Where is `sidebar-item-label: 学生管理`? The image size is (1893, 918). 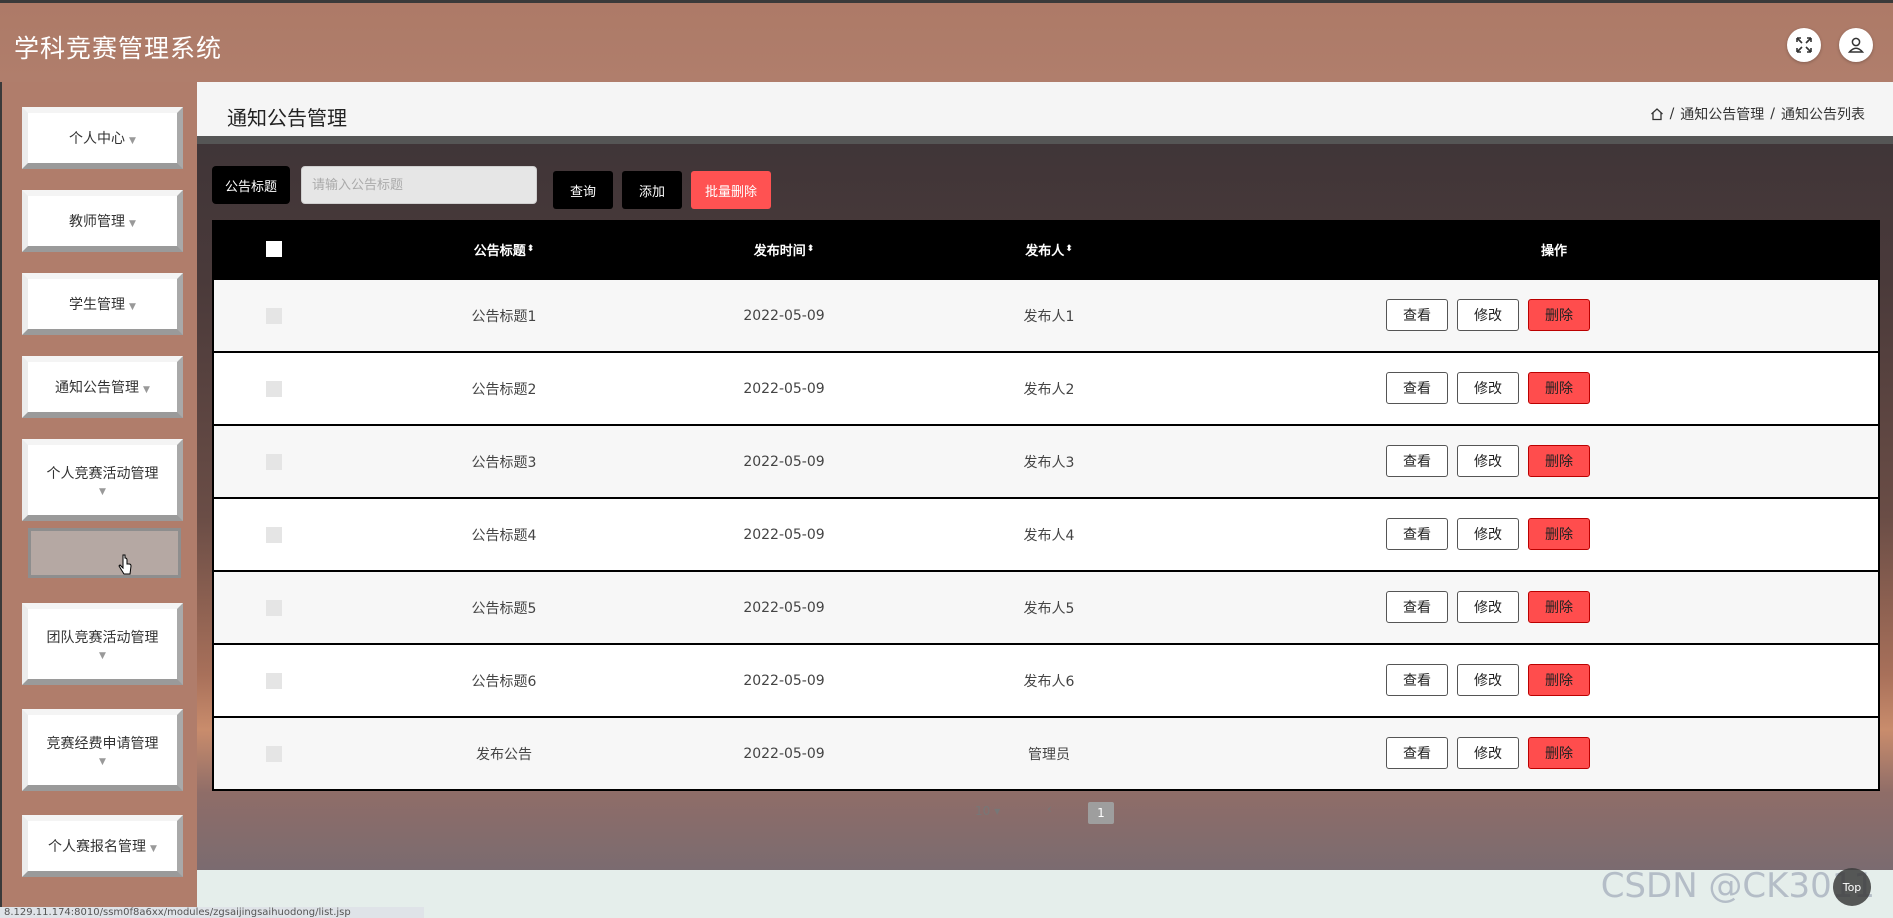 sidebar-item-label: 学生管理 is located at coordinates (97, 305).